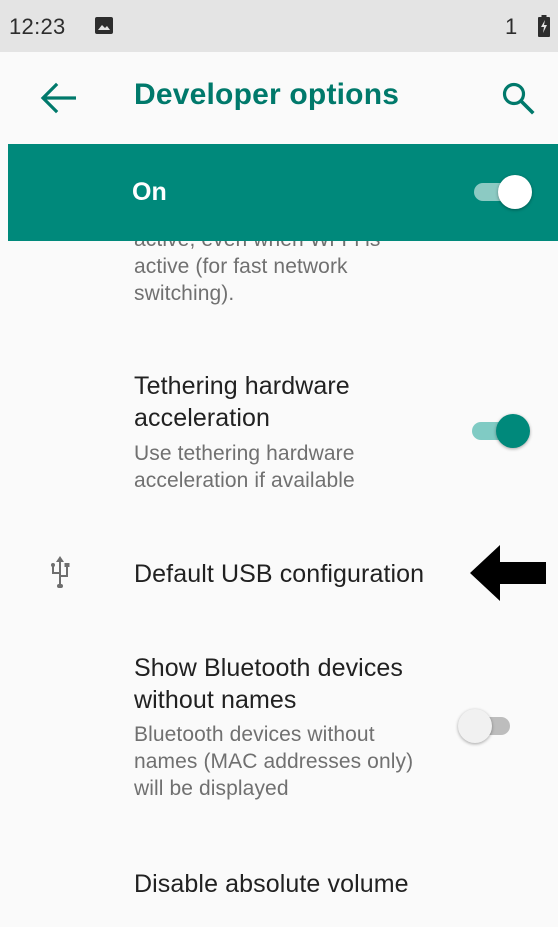 The image size is (558, 927). What do you see at coordinates (283, 192) in the screenshot?
I see `master-switch-bar: On` at bounding box center [283, 192].